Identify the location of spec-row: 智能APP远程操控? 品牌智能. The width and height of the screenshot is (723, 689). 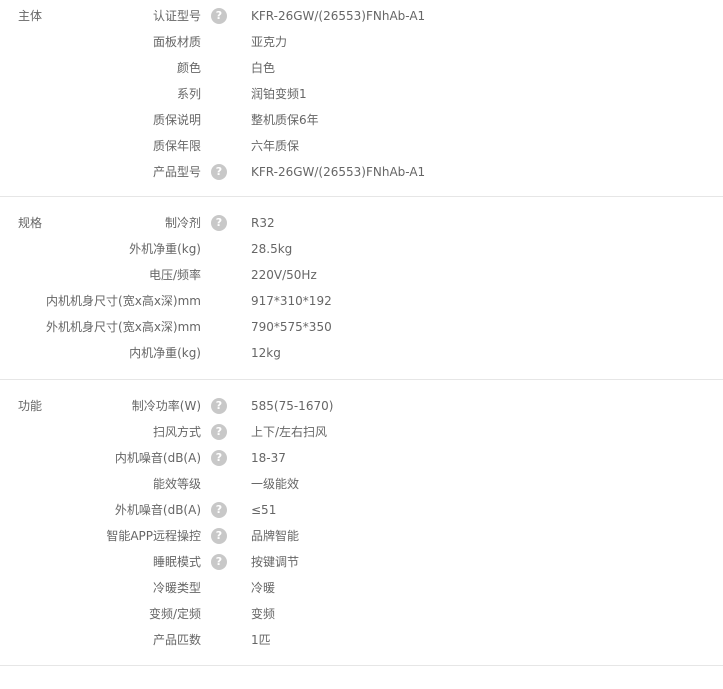
(361, 541).